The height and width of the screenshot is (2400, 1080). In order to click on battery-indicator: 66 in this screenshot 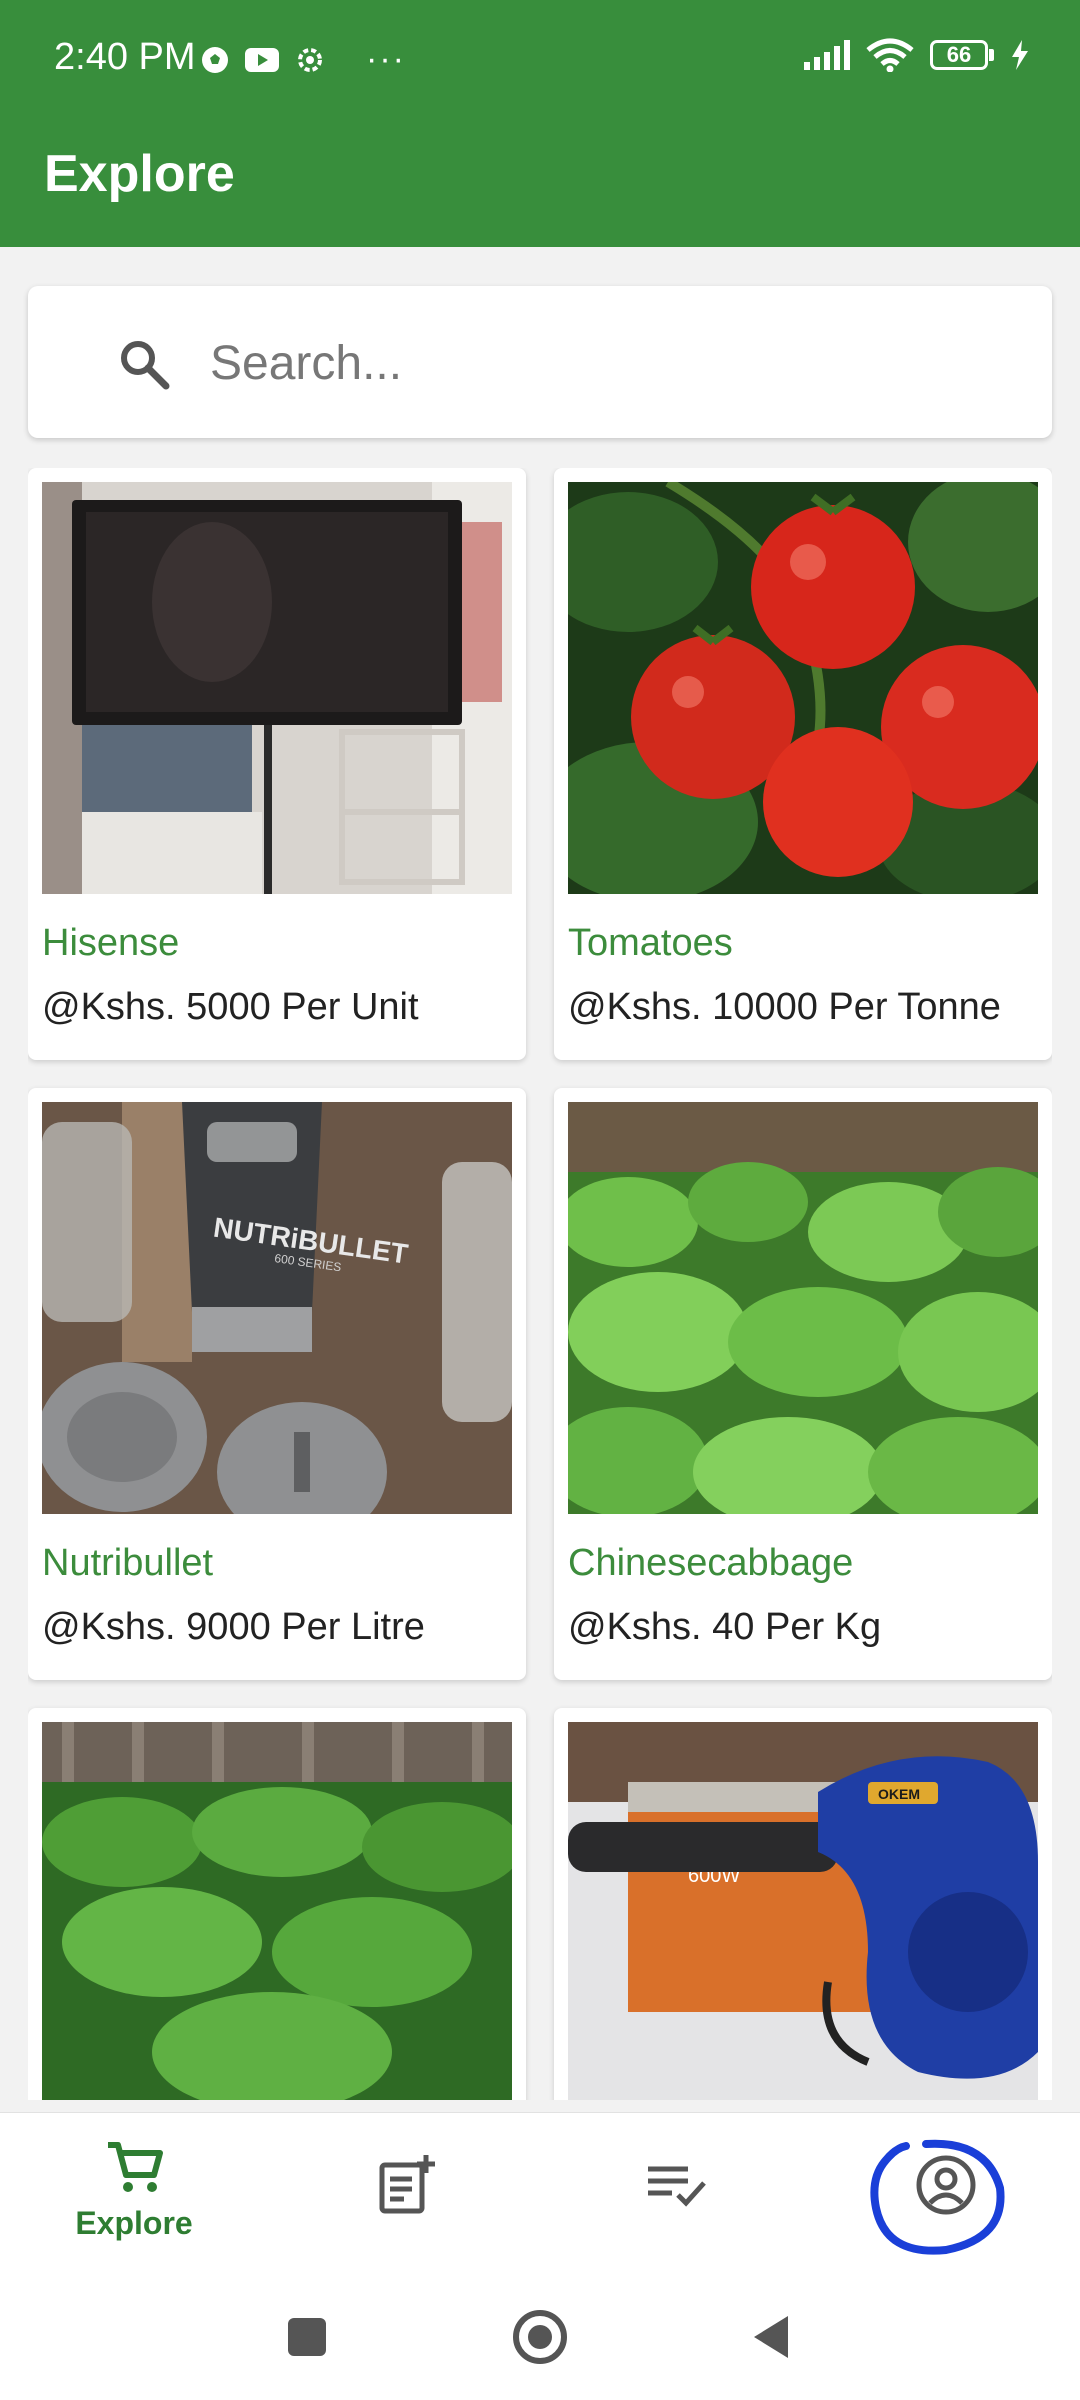, I will do `click(962, 55)`.